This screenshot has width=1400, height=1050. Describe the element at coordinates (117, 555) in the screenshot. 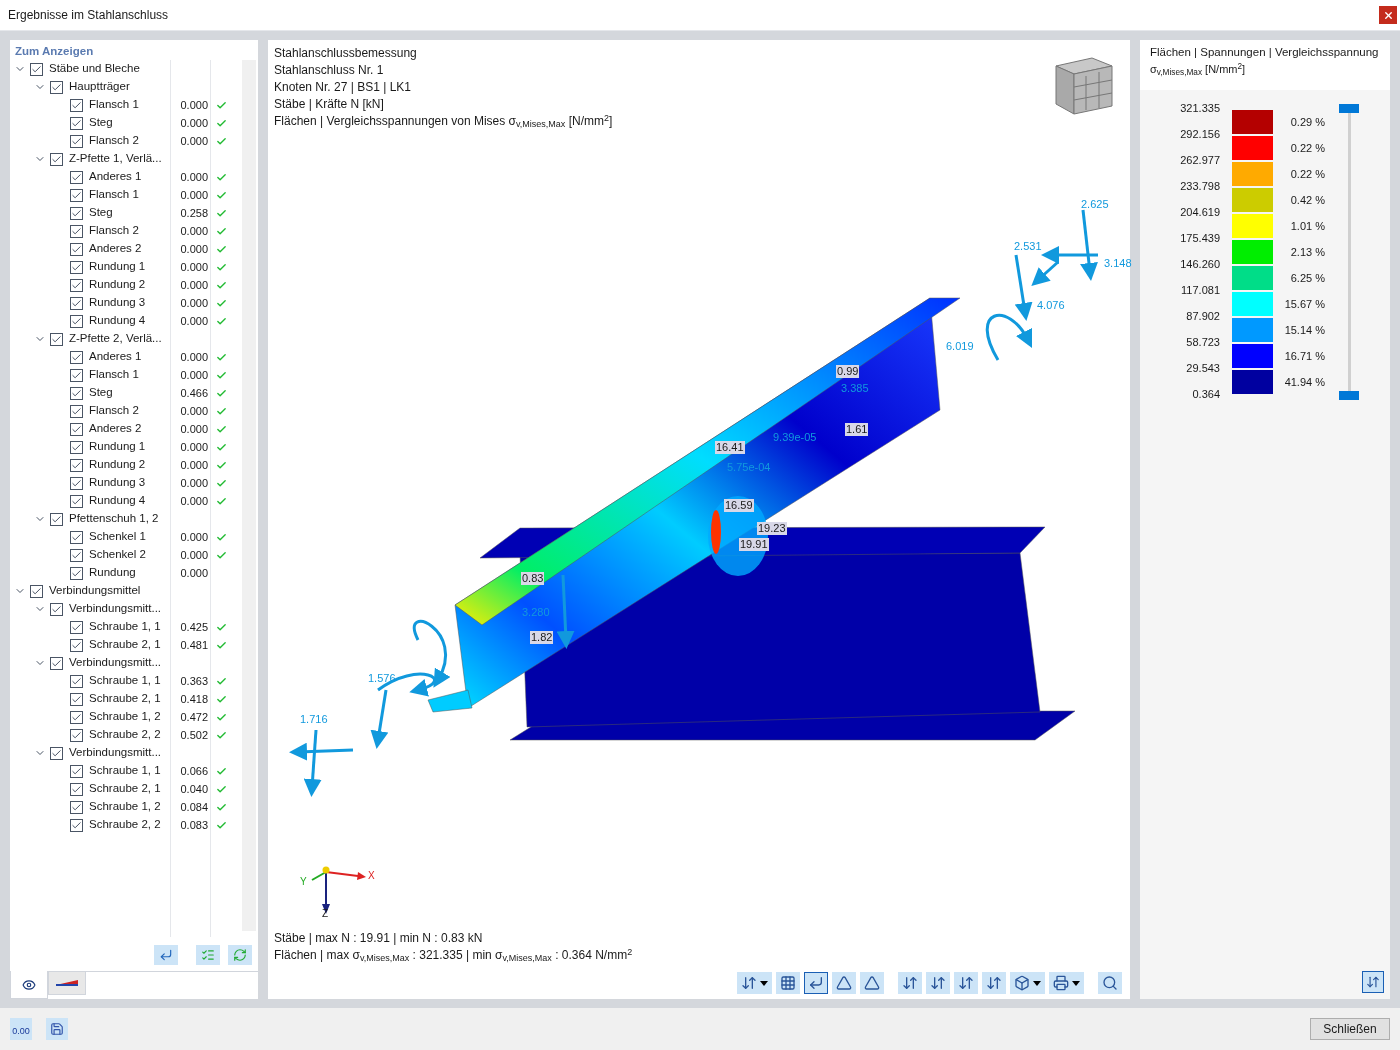

I see `tree-item-label: Schenkel 2` at that location.